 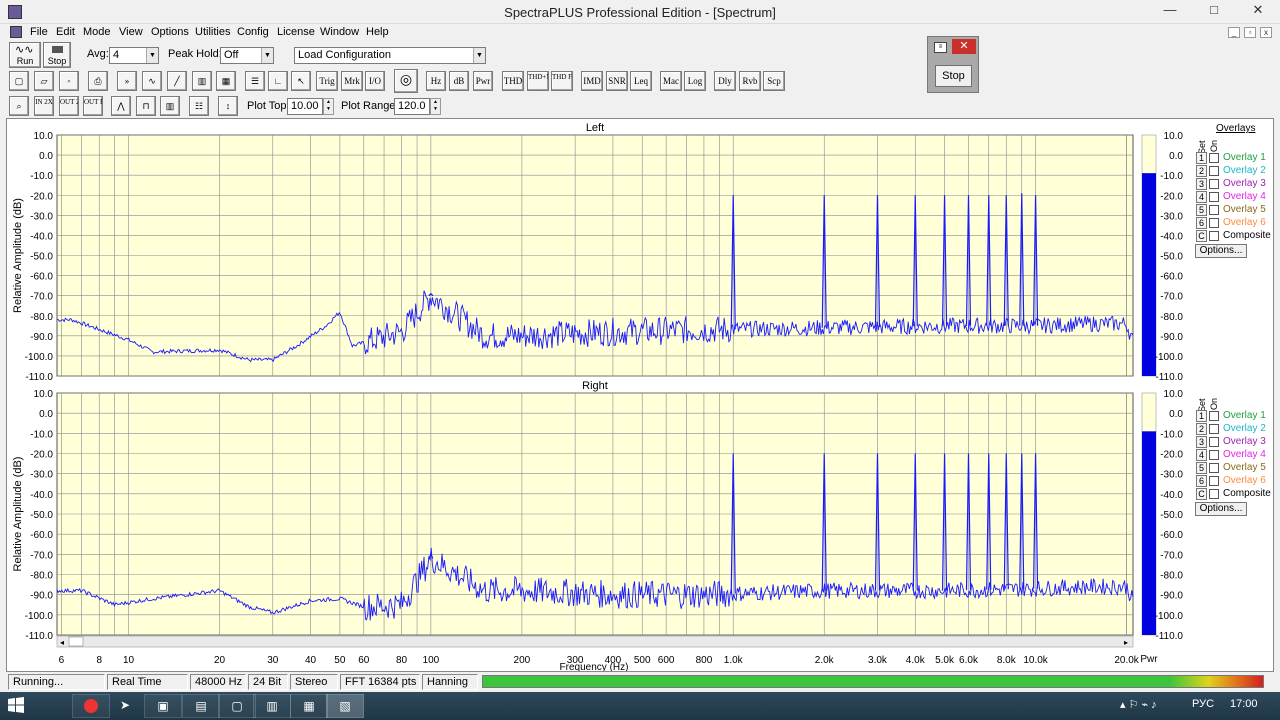 What do you see at coordinates (1250, 32) in the screenshot?
I see `mdi-restore-button: ▫` at bounding box center [1250, 32].